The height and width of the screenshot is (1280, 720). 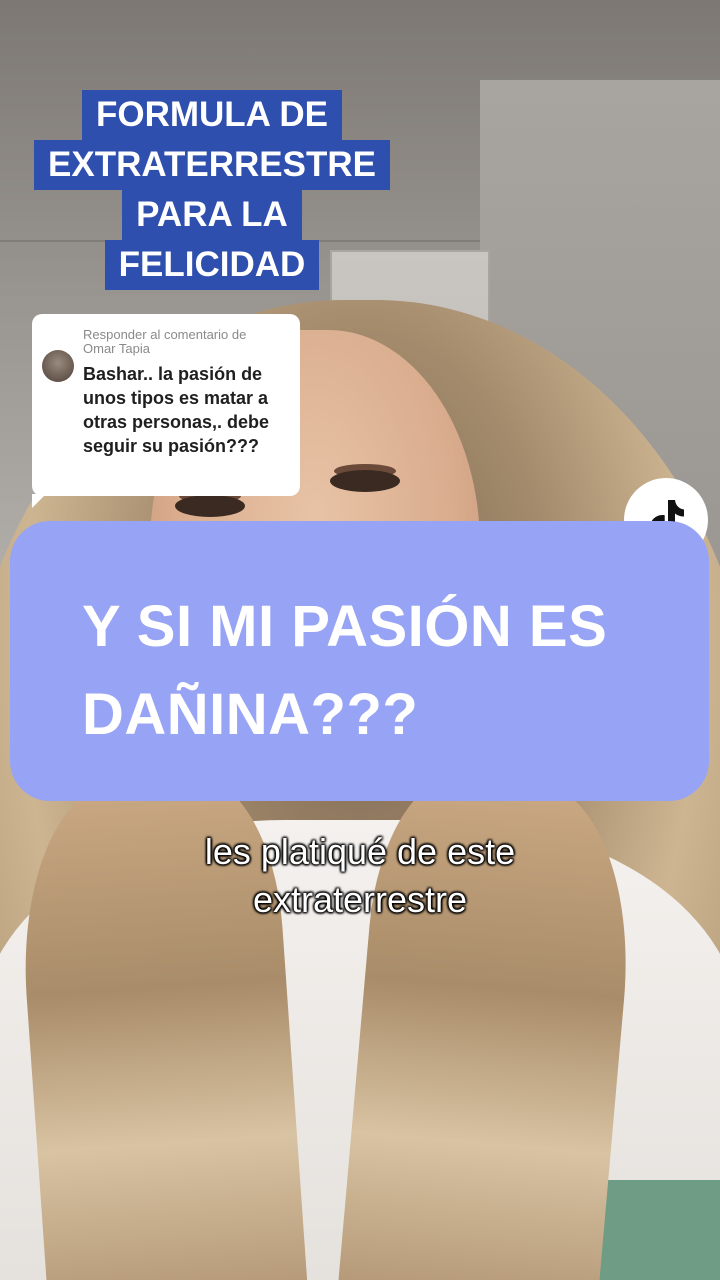 What do you see at coordinates (58, 366) in the screenshot?
I see `commenter-avatar` at bounding box center [58, 366].